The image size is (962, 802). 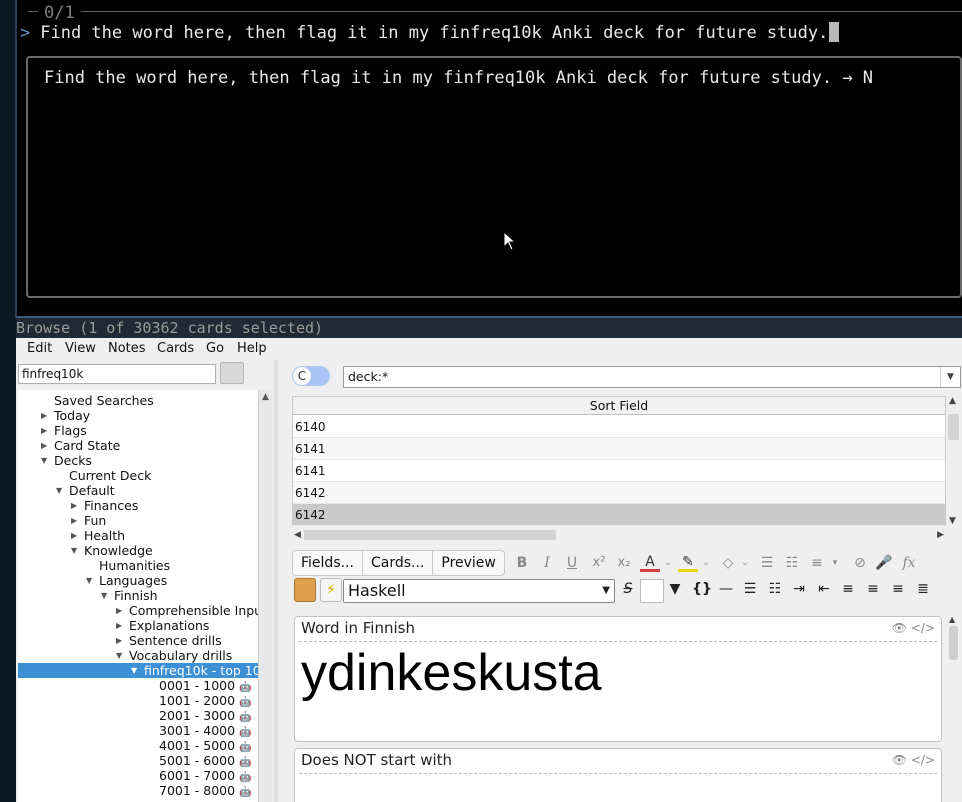 I want to click on align-icon: ≡, so click(x=817, y=563).